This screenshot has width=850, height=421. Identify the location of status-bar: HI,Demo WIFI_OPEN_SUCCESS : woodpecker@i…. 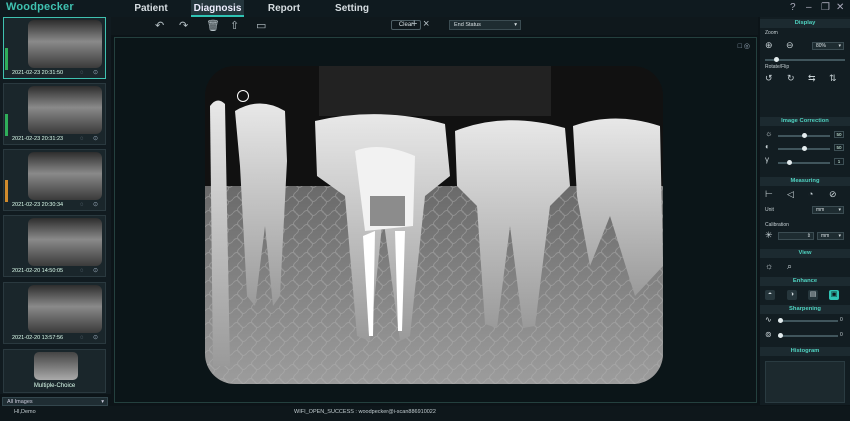
(425, 413).